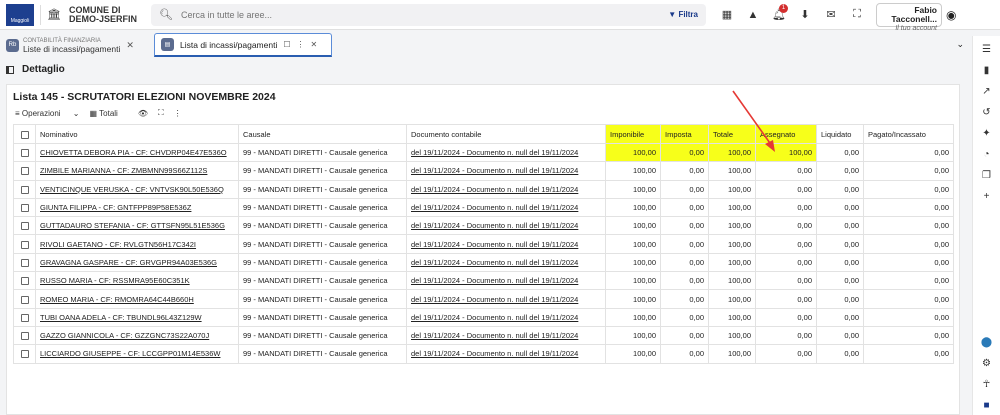 This screenshot has width=1000, height=415. Describe the element at coordinates (909, 17) in the screenshot. I see `user-menu: Fabio Tacconell... Il tuo account` at that location.